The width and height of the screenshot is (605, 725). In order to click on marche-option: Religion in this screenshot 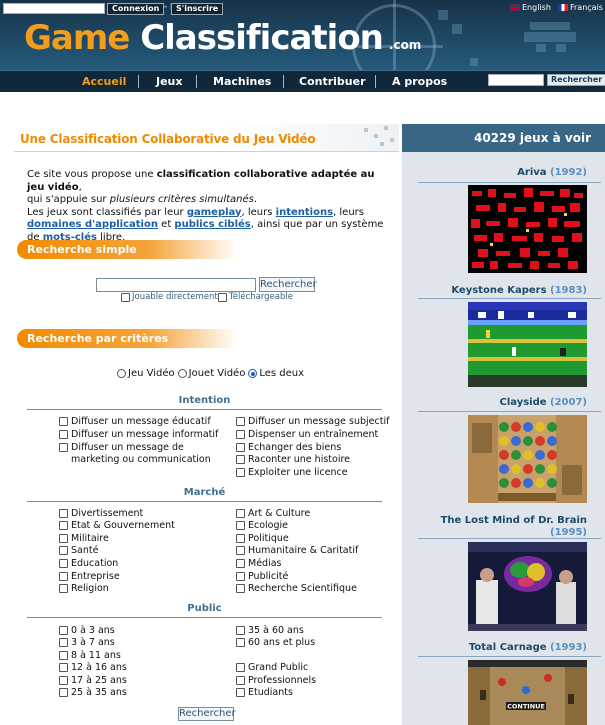, I will do `click(84, 589)`.